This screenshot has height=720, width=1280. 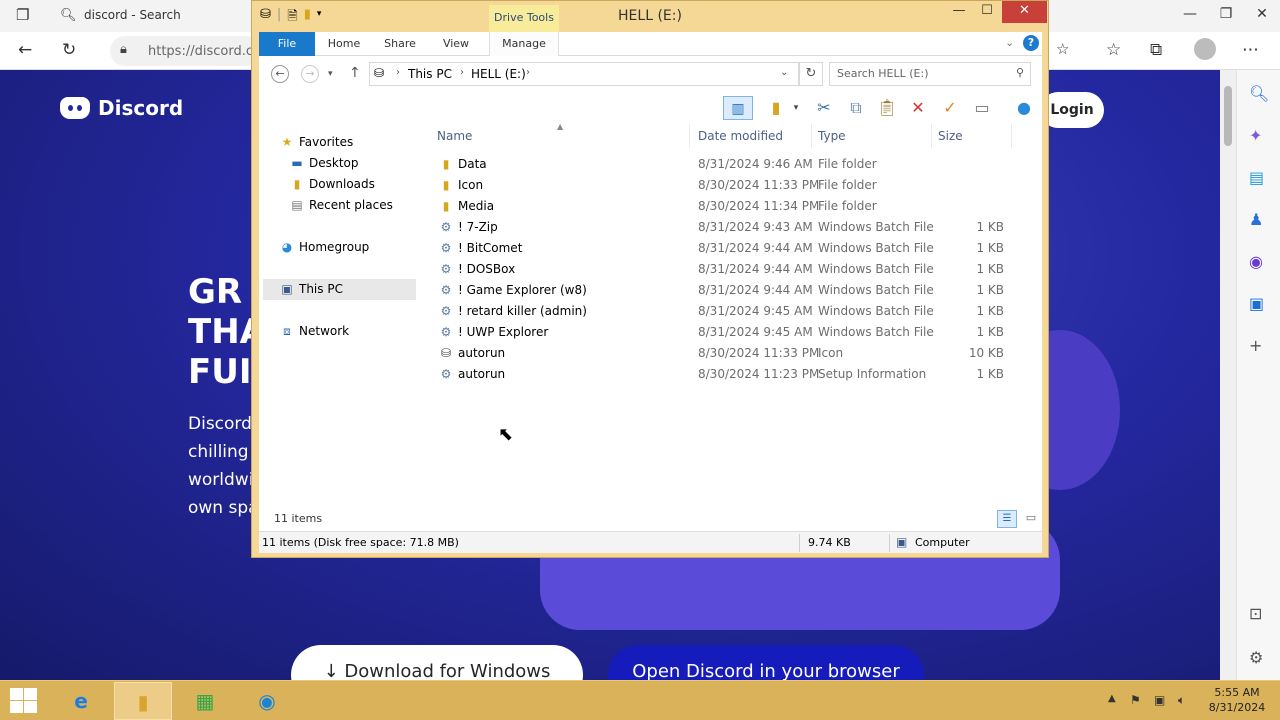 What do you see at coordinates (1031, 519) in the screenshot?
I see `large-icons-view-button: ▭` at bounding box center [1031, 519].